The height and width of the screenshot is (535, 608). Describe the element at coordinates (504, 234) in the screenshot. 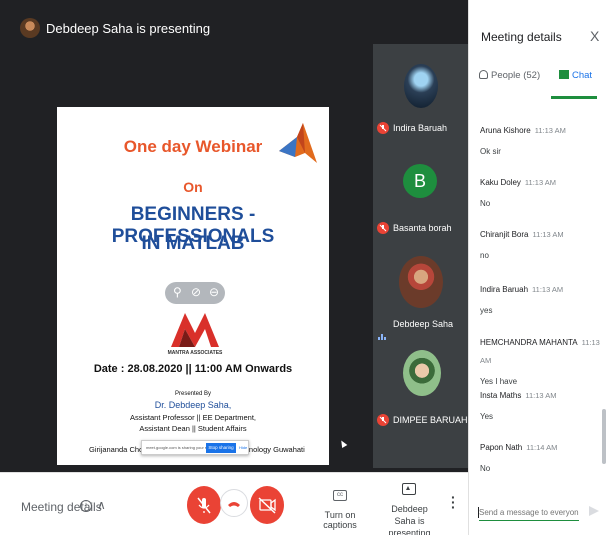

I see `message-sender: Chiranjit Bora` at that location.